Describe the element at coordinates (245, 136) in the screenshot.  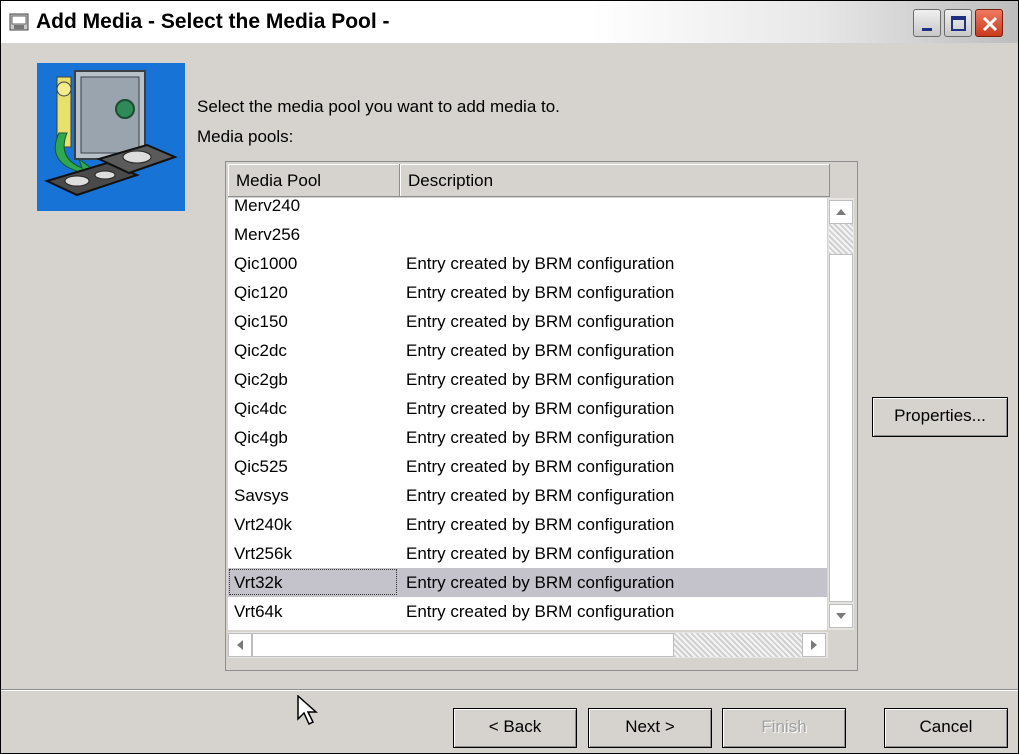
I see `media-pools-label: Media pools:` at that location.